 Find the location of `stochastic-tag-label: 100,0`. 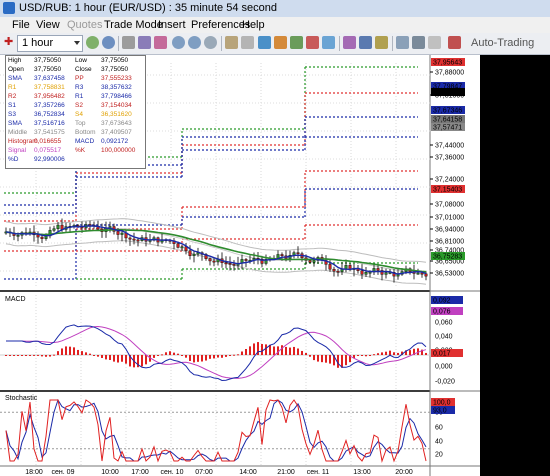

stochastic-tag-label: 100,0 is located at coordinates (442, 402).